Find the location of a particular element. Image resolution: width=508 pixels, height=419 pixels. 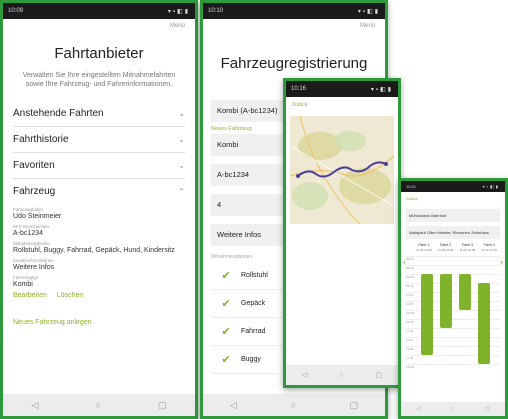

trip-label: Fahrt 1 is located at coordinates (424, 245).